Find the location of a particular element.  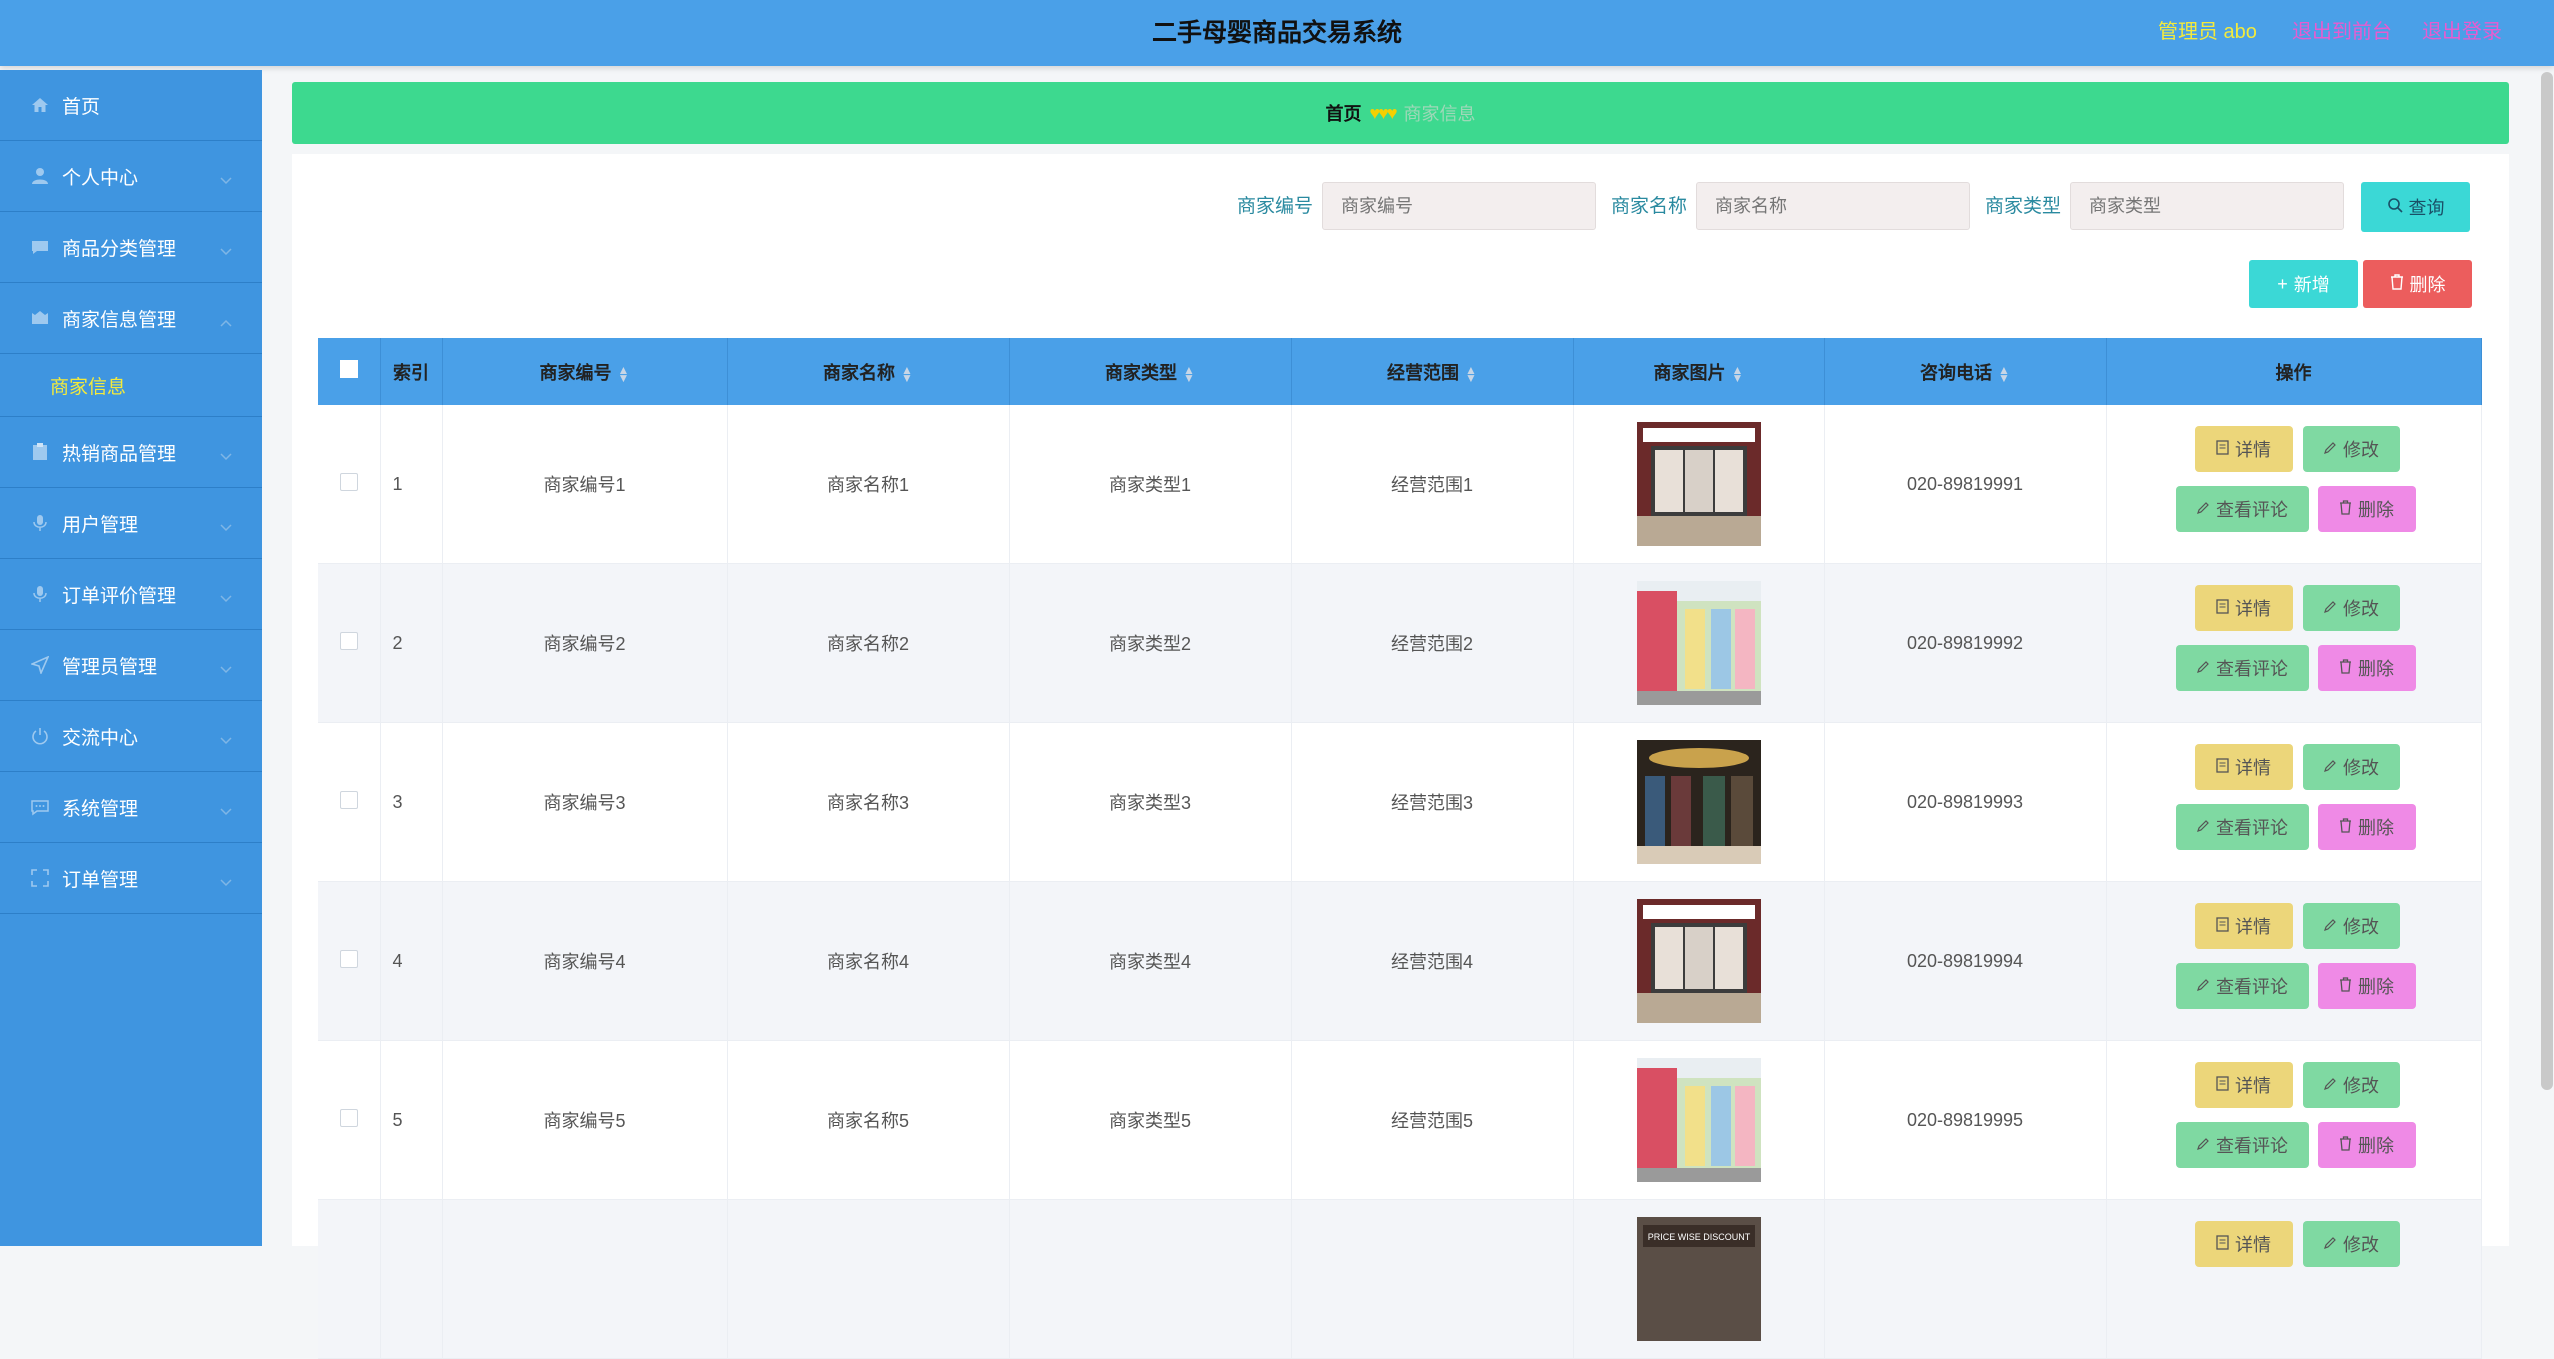

row-ops-cell: 详情 修改 查看评论 删除 is located at coordinates (2294, 643).